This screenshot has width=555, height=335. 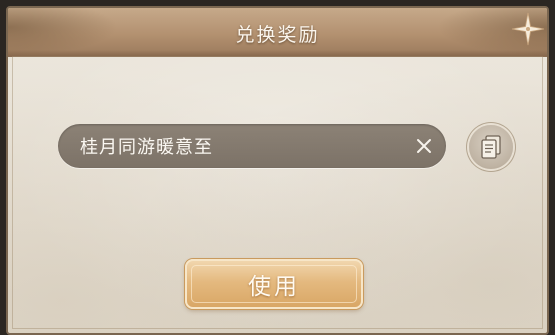 I want to click on redeem-code-value: 桂月同游暖意至, so click(x=146, y=147).